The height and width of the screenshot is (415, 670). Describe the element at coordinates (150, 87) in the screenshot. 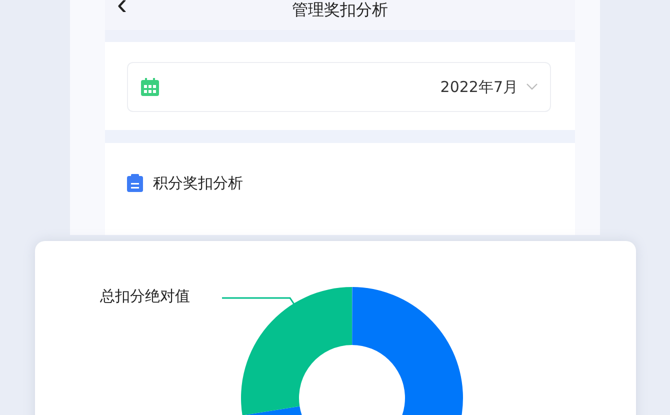

I see `calendar-icon` at that location.